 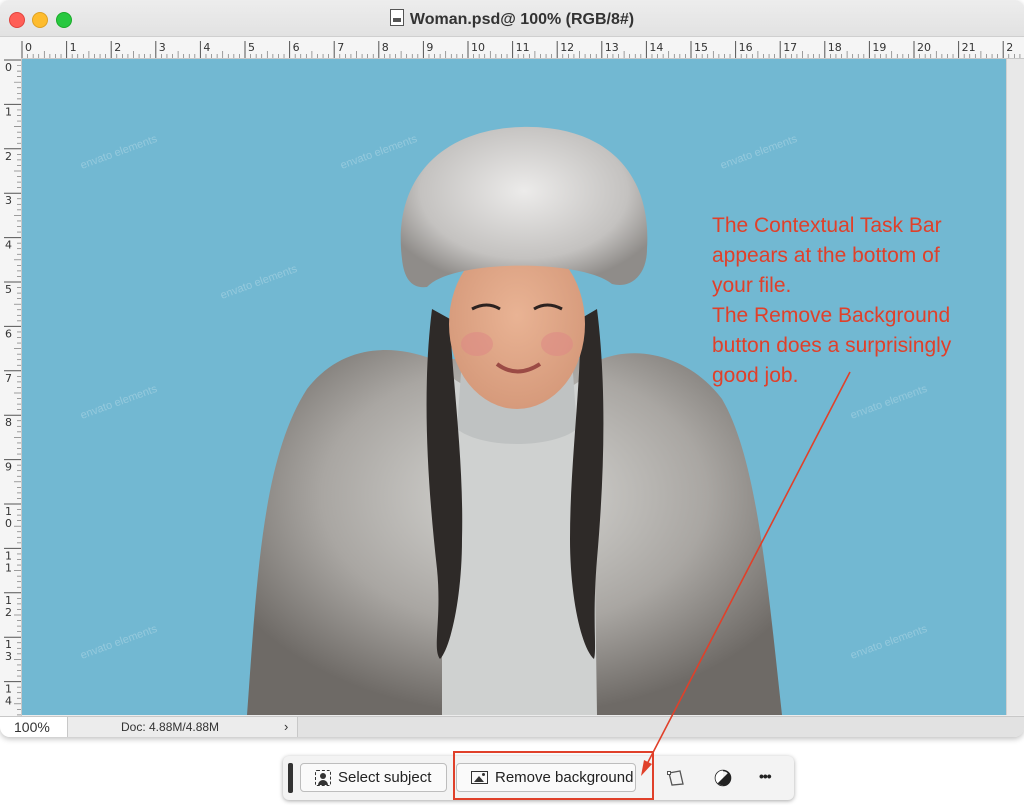 I want to click on zoom-level-field: 100%, so click(x=34, y=727).